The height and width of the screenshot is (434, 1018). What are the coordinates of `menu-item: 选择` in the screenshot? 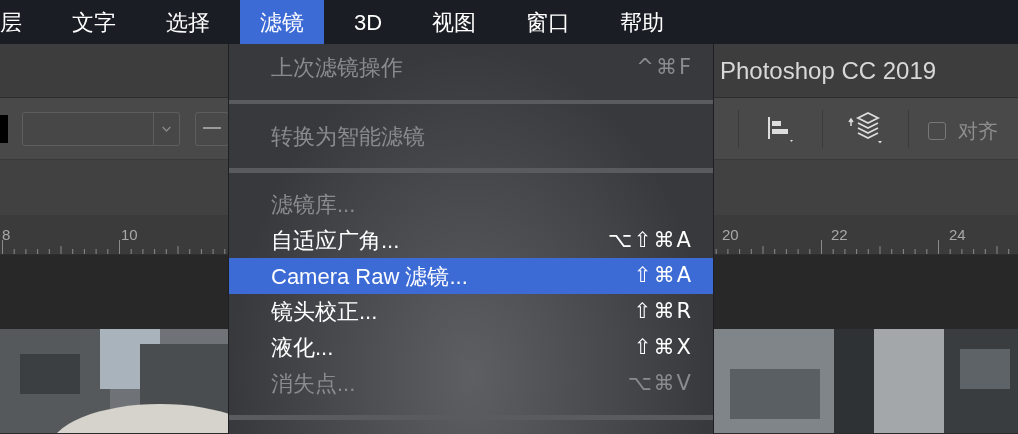 It's located at (188, 22).